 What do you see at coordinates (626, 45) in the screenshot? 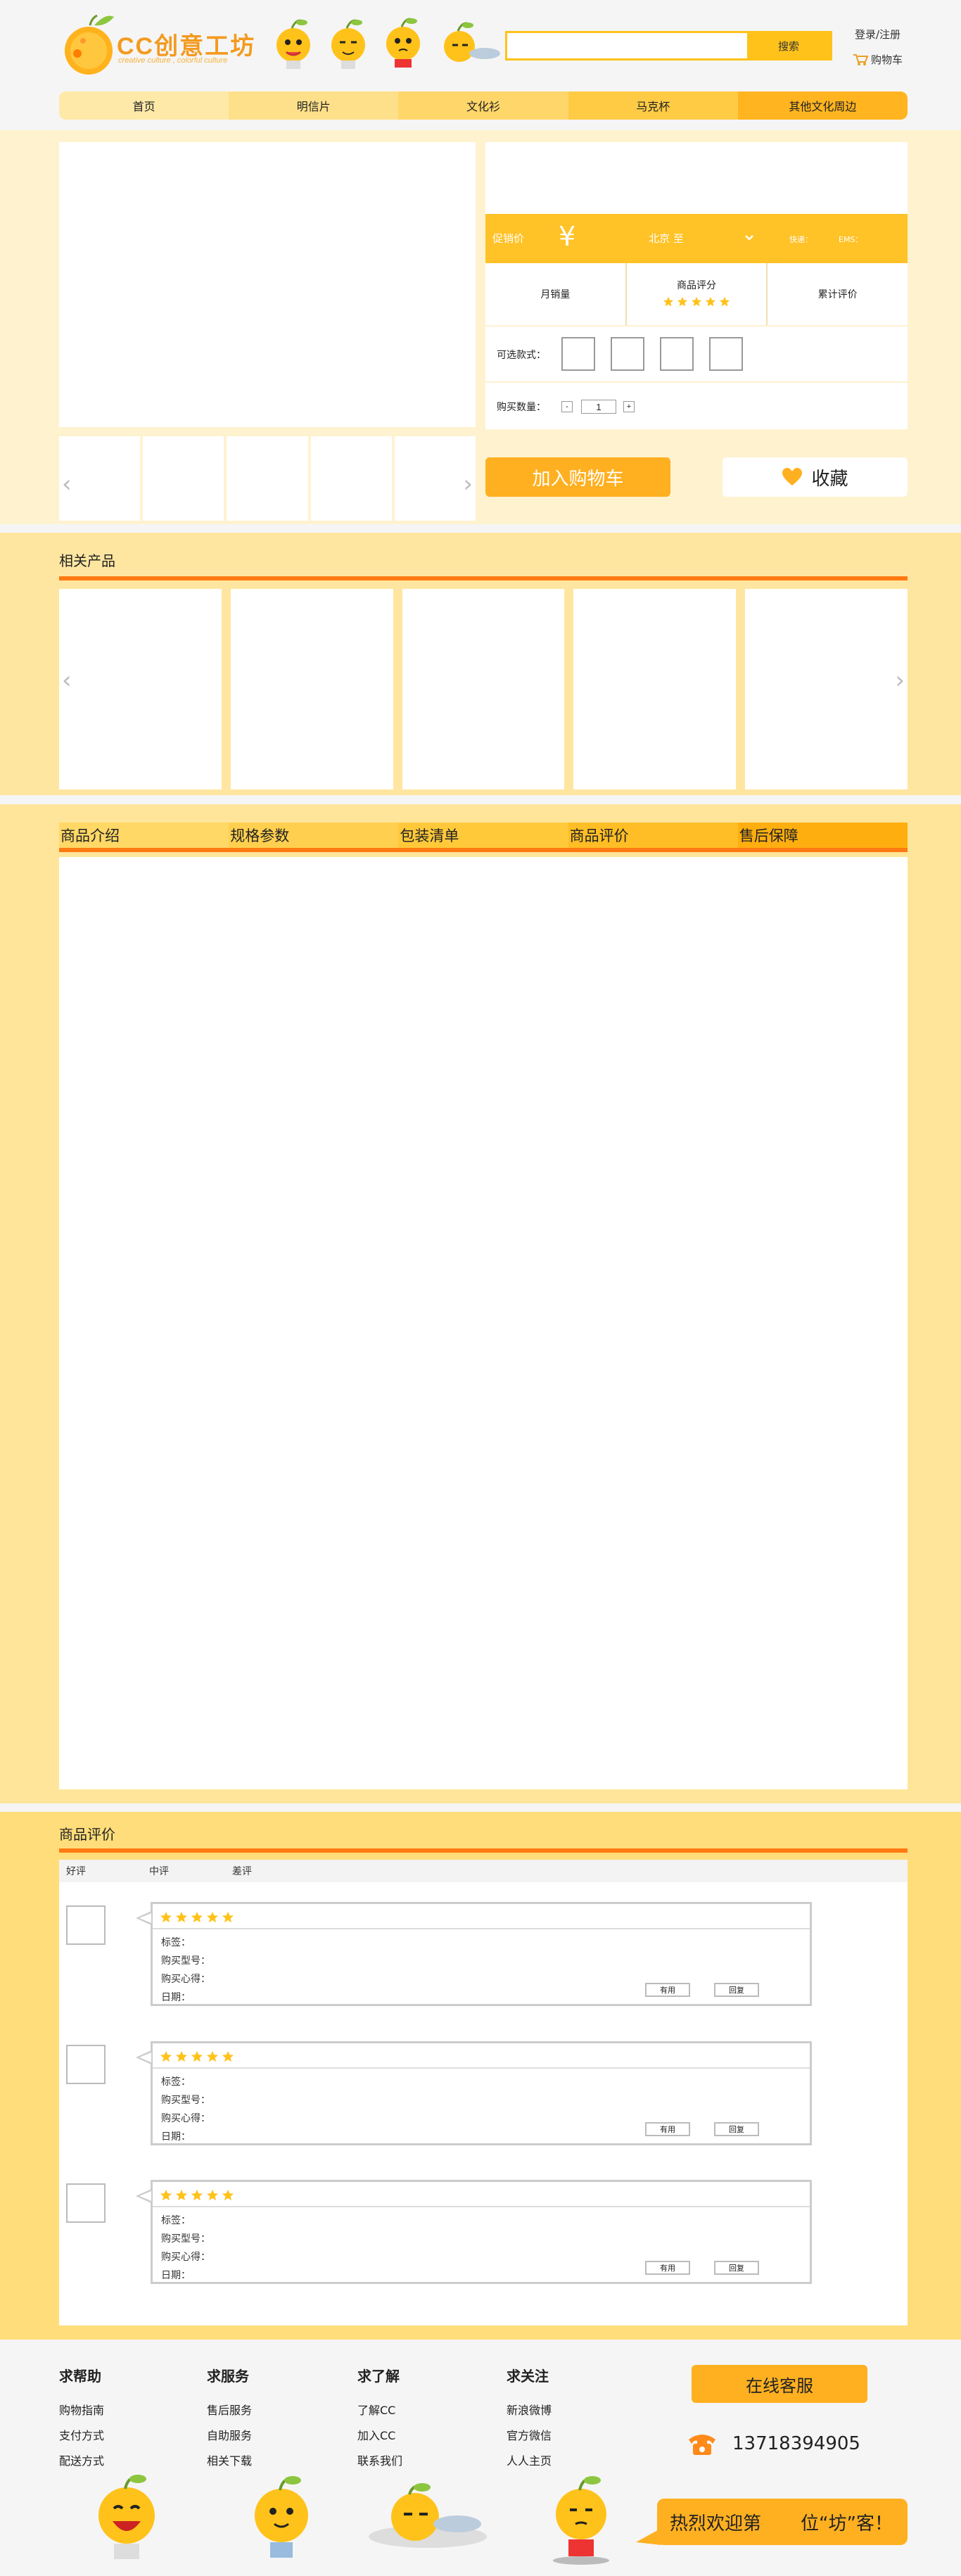
I see `search-input` at bounding box center [626, 45].